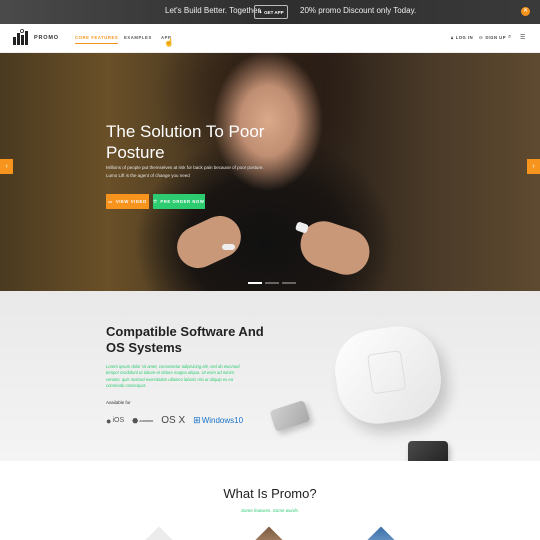 This screenshot has width=540, height=540. I want to click on what-is-title: What Is Promo?, so click(270, 493).